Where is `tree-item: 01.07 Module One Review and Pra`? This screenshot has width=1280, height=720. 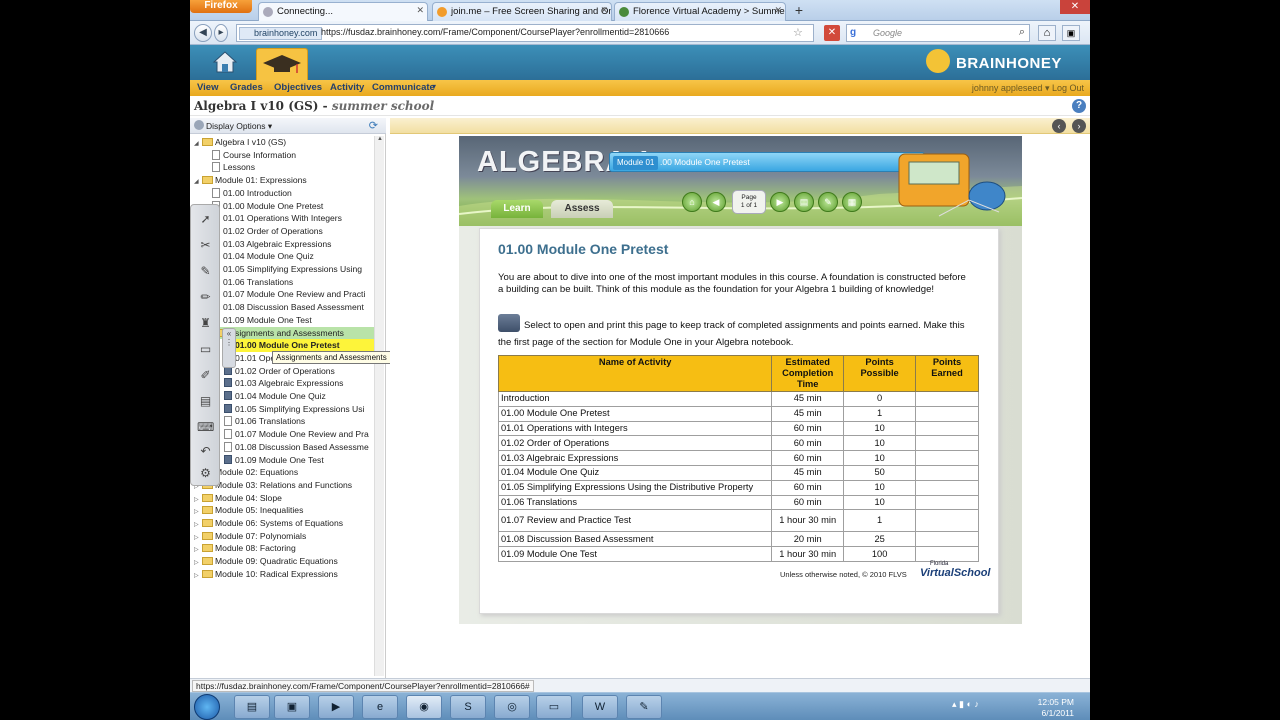
tree-item: 01.07 Module One Review and Pra is located at coordinates (299, 434).